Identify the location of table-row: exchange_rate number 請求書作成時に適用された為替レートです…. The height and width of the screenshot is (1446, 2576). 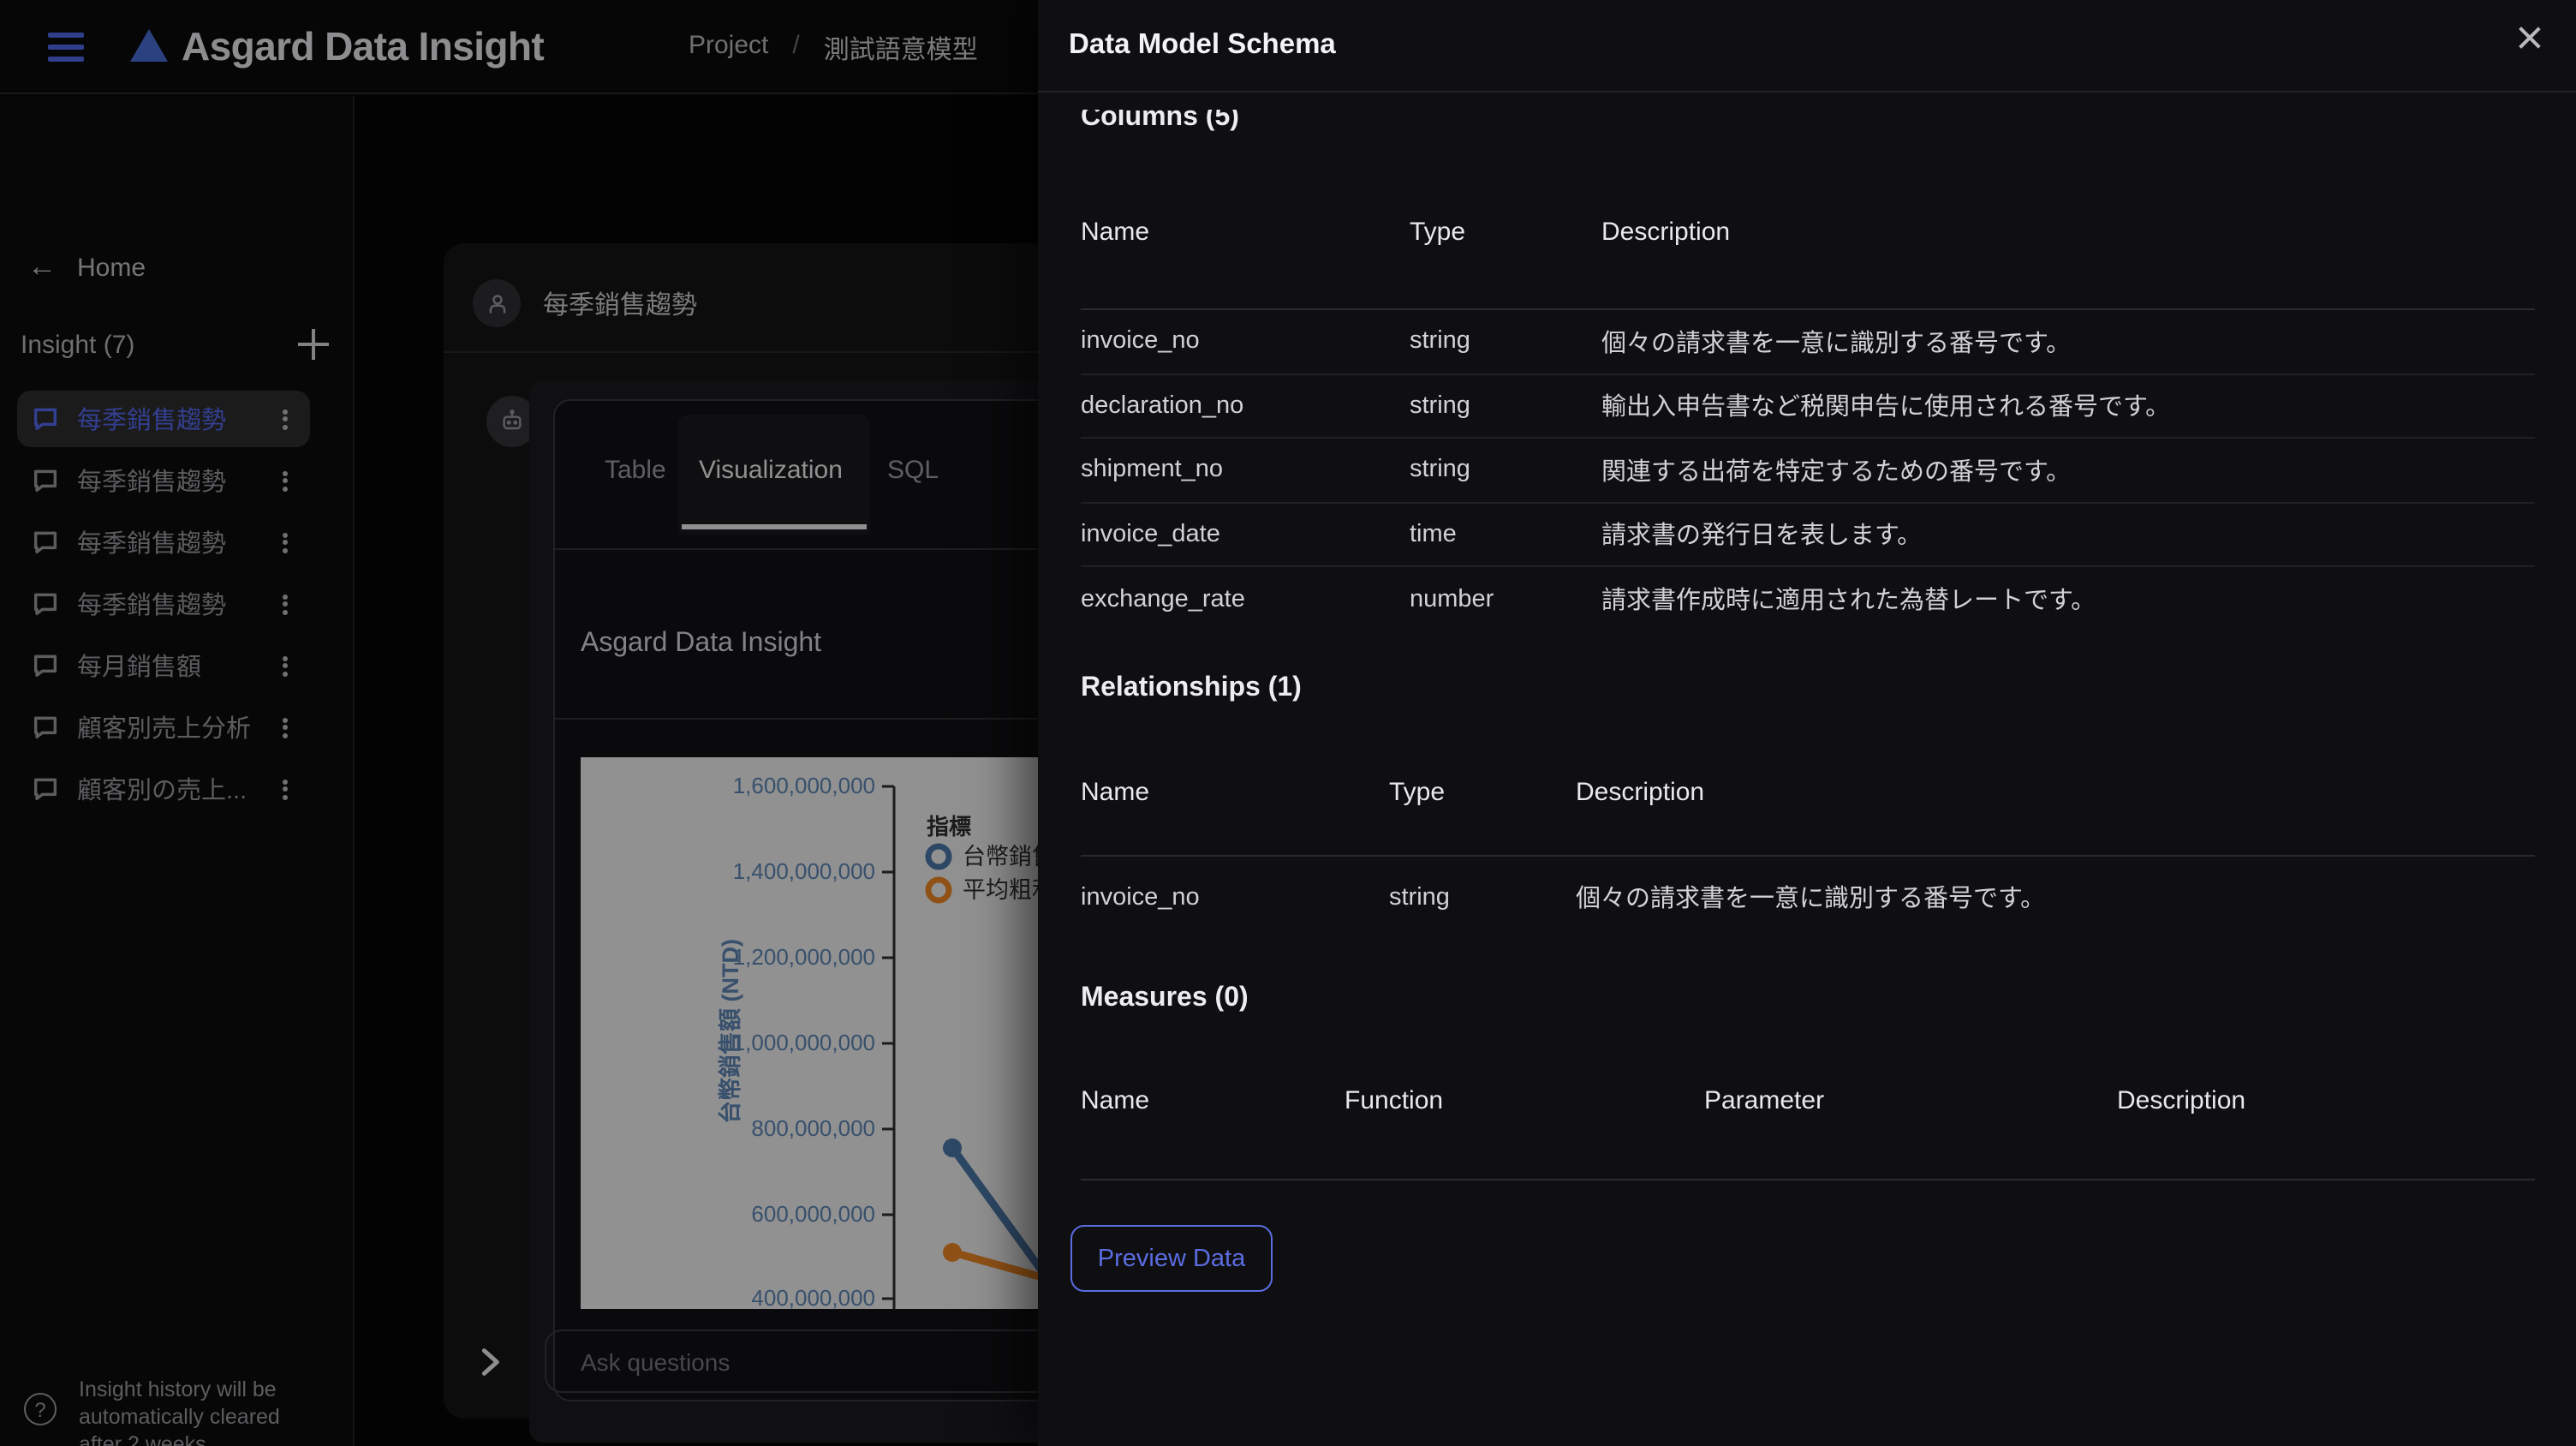
(1808, 599).